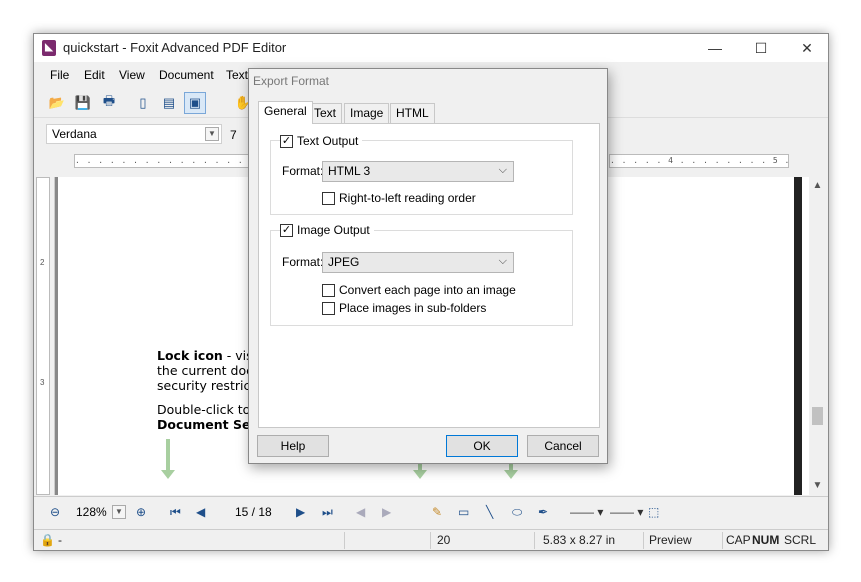 Image resolution: width=861 pixels, height=582 pixels. What do you see at coordinates (766, 540) in the screenshot?
I see `num-indicator: NUM` at bounding box center [766, 540].